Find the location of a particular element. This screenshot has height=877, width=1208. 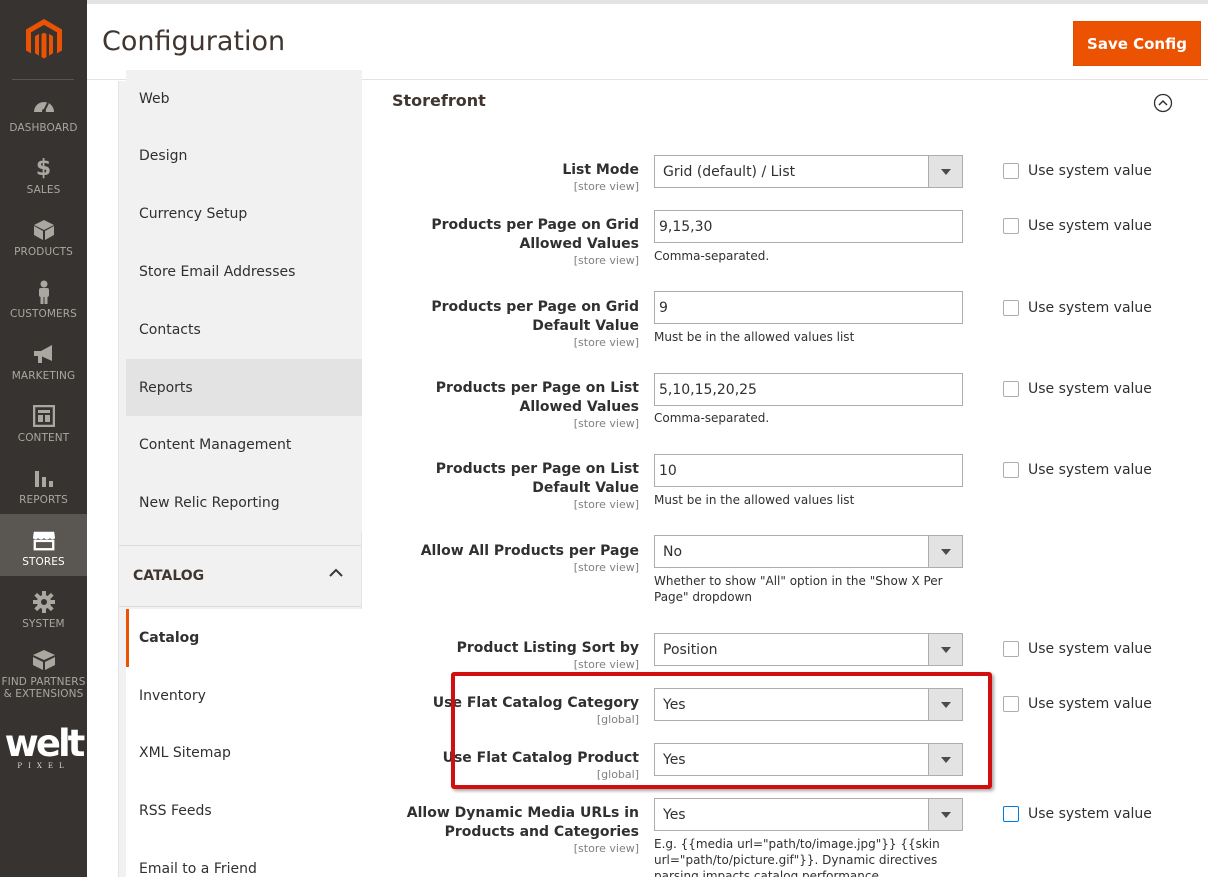

product-listing-sort-select: Position is located at coordinates (808, 649).